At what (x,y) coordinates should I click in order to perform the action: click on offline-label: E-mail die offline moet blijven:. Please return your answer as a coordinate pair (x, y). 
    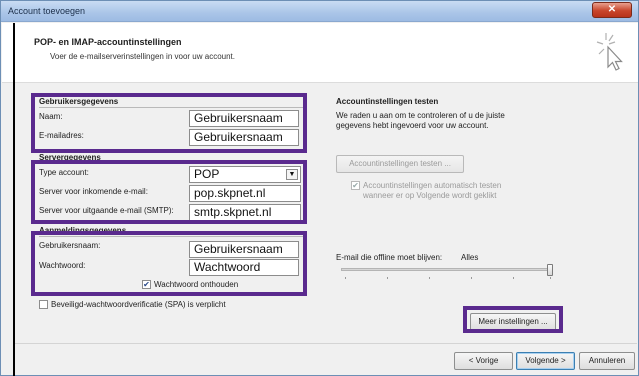
    Looking at the image, I should click on (389, 257).